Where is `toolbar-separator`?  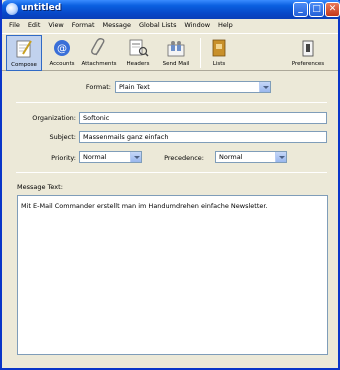
toolbar-separator is located at coordinates (200, 53).